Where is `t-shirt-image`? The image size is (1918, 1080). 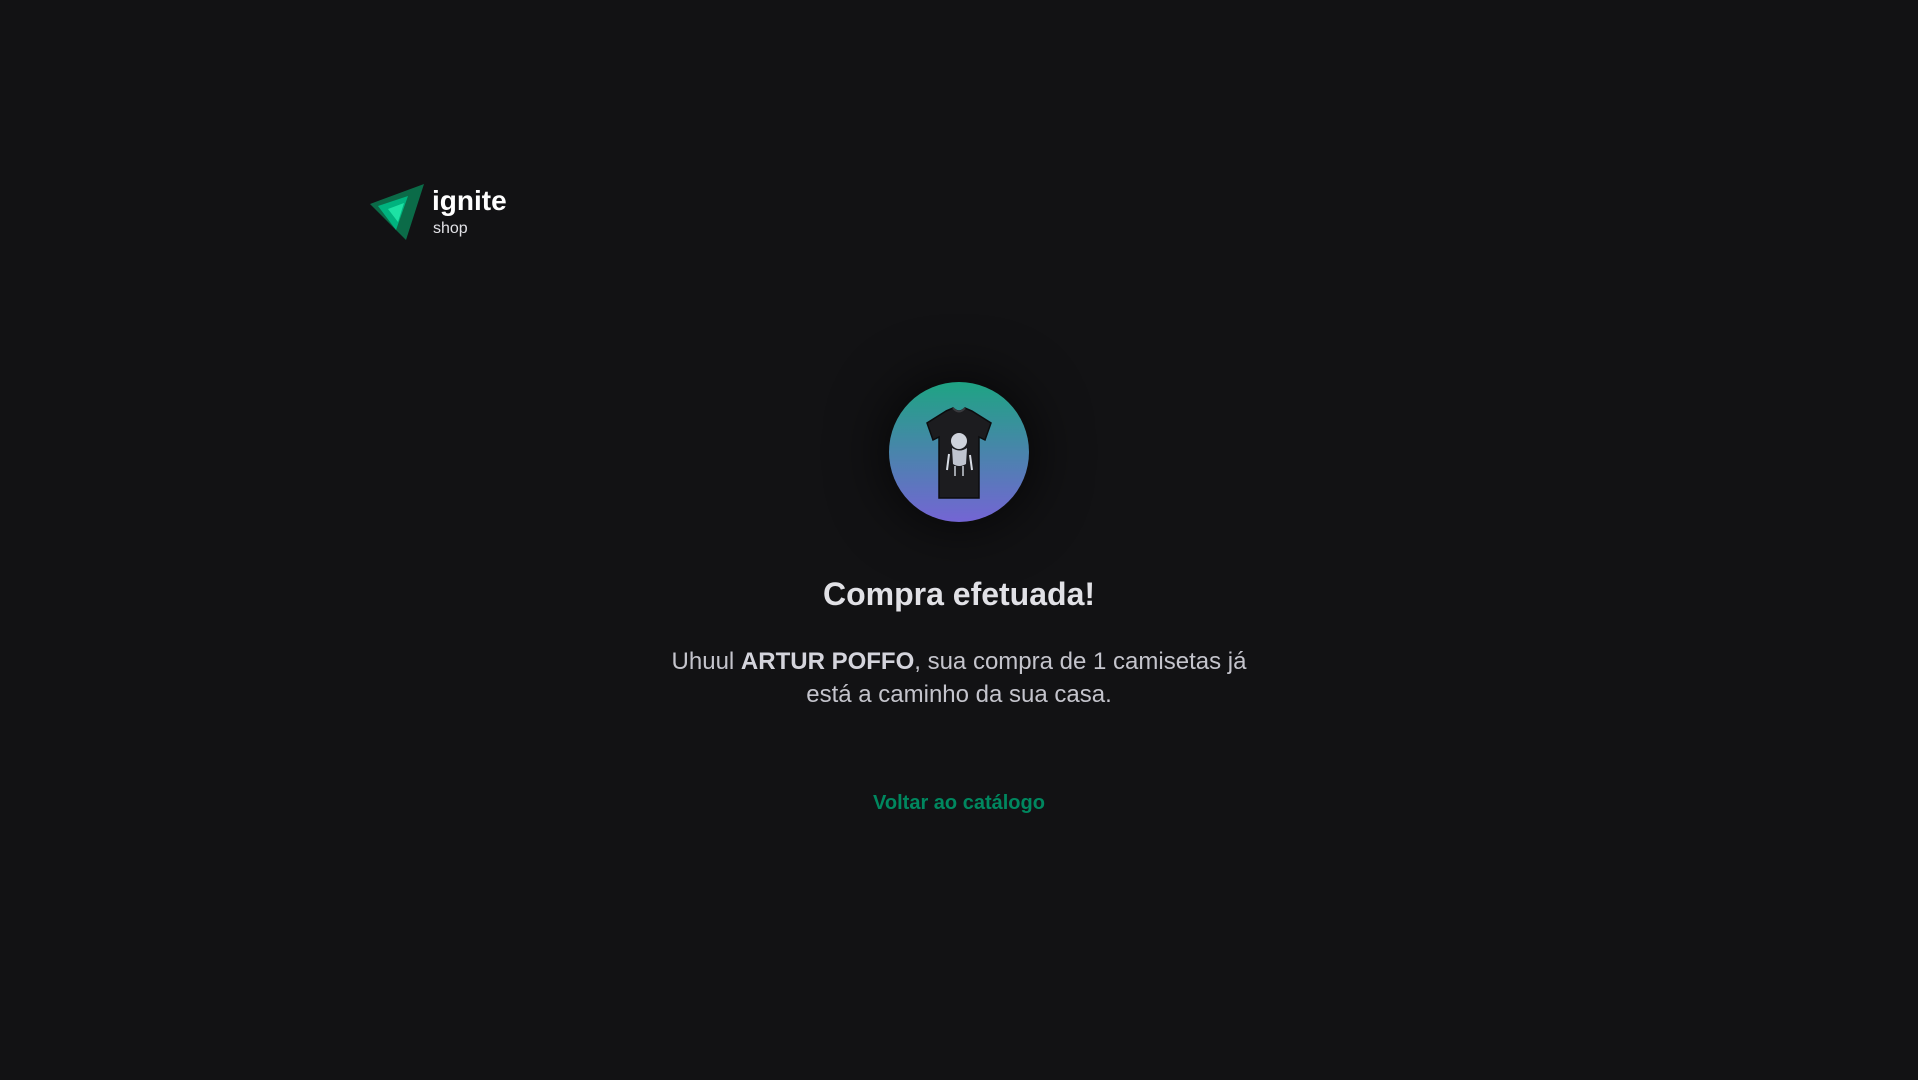
t-shirt-image is located at coordinates (959, 453).